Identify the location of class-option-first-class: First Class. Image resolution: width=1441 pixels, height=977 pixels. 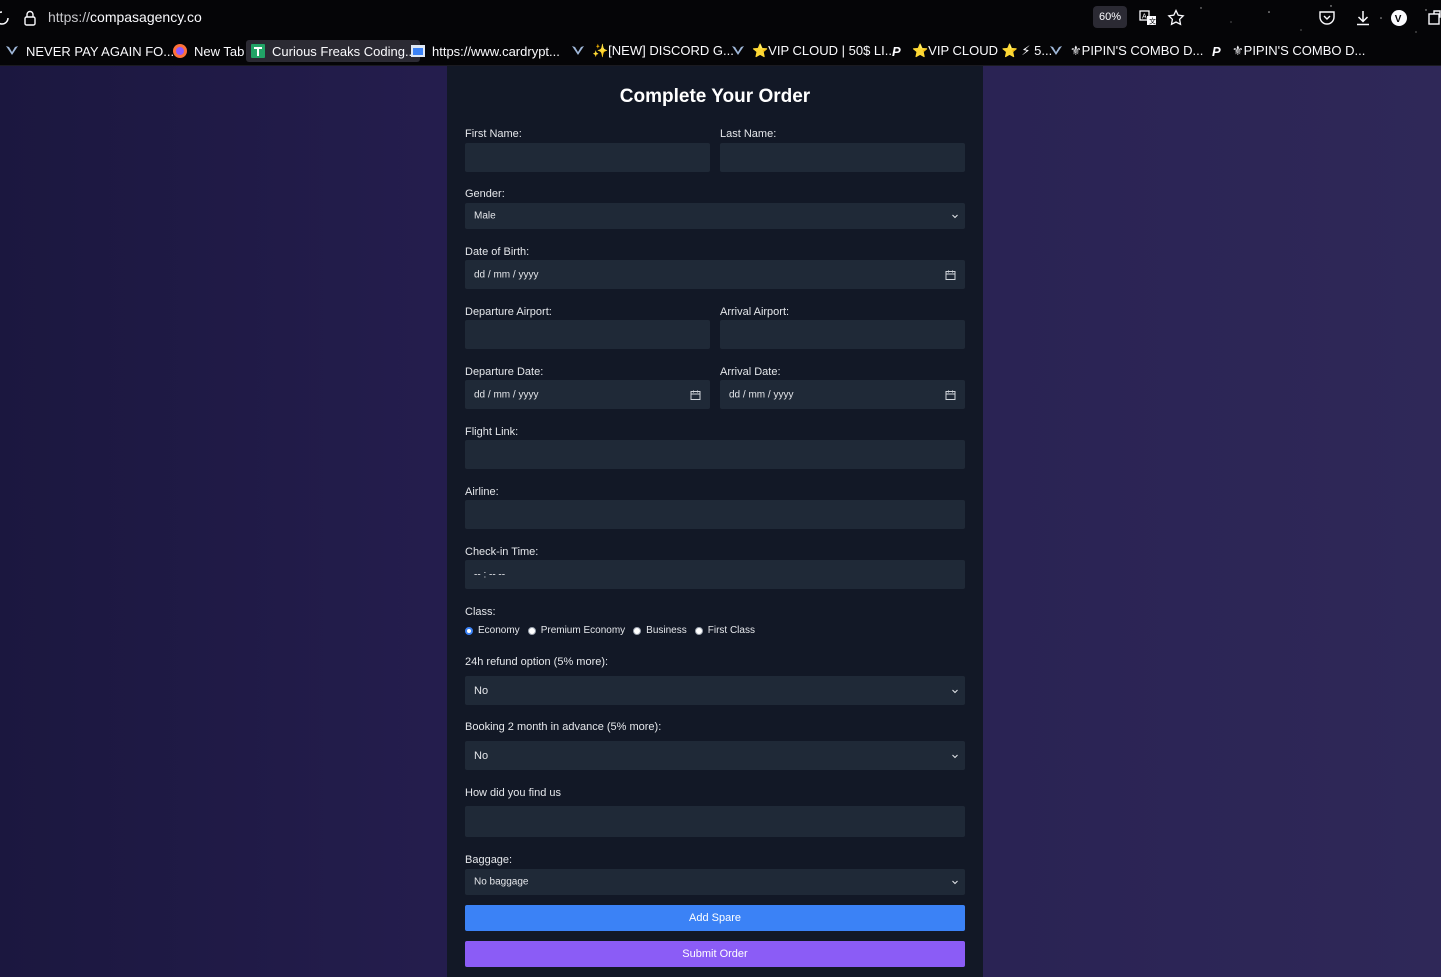
(724, 630).